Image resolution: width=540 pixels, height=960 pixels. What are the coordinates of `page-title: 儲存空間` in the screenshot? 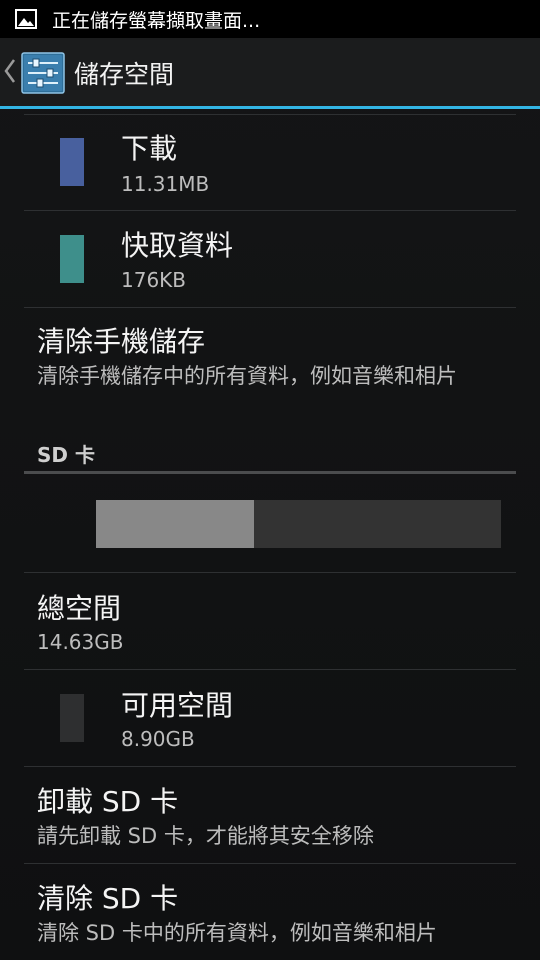 It's located at (124, 74).